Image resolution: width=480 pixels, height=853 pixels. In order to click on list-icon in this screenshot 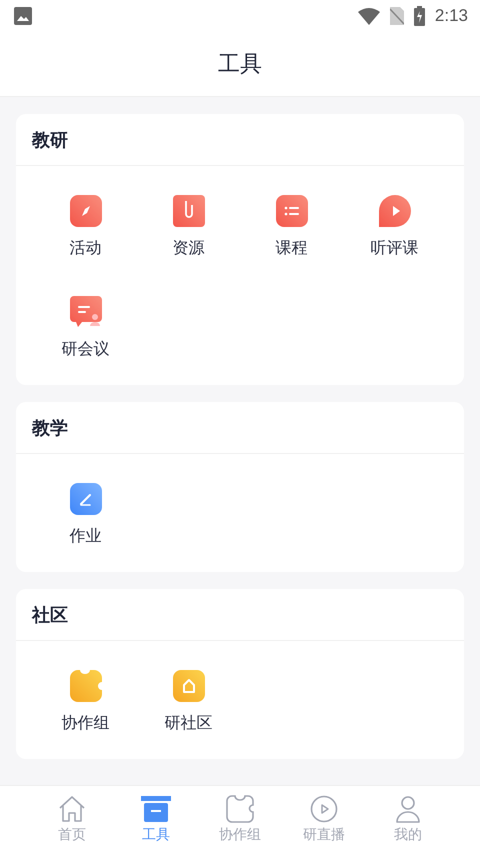, I will do `click(292, 211)`.